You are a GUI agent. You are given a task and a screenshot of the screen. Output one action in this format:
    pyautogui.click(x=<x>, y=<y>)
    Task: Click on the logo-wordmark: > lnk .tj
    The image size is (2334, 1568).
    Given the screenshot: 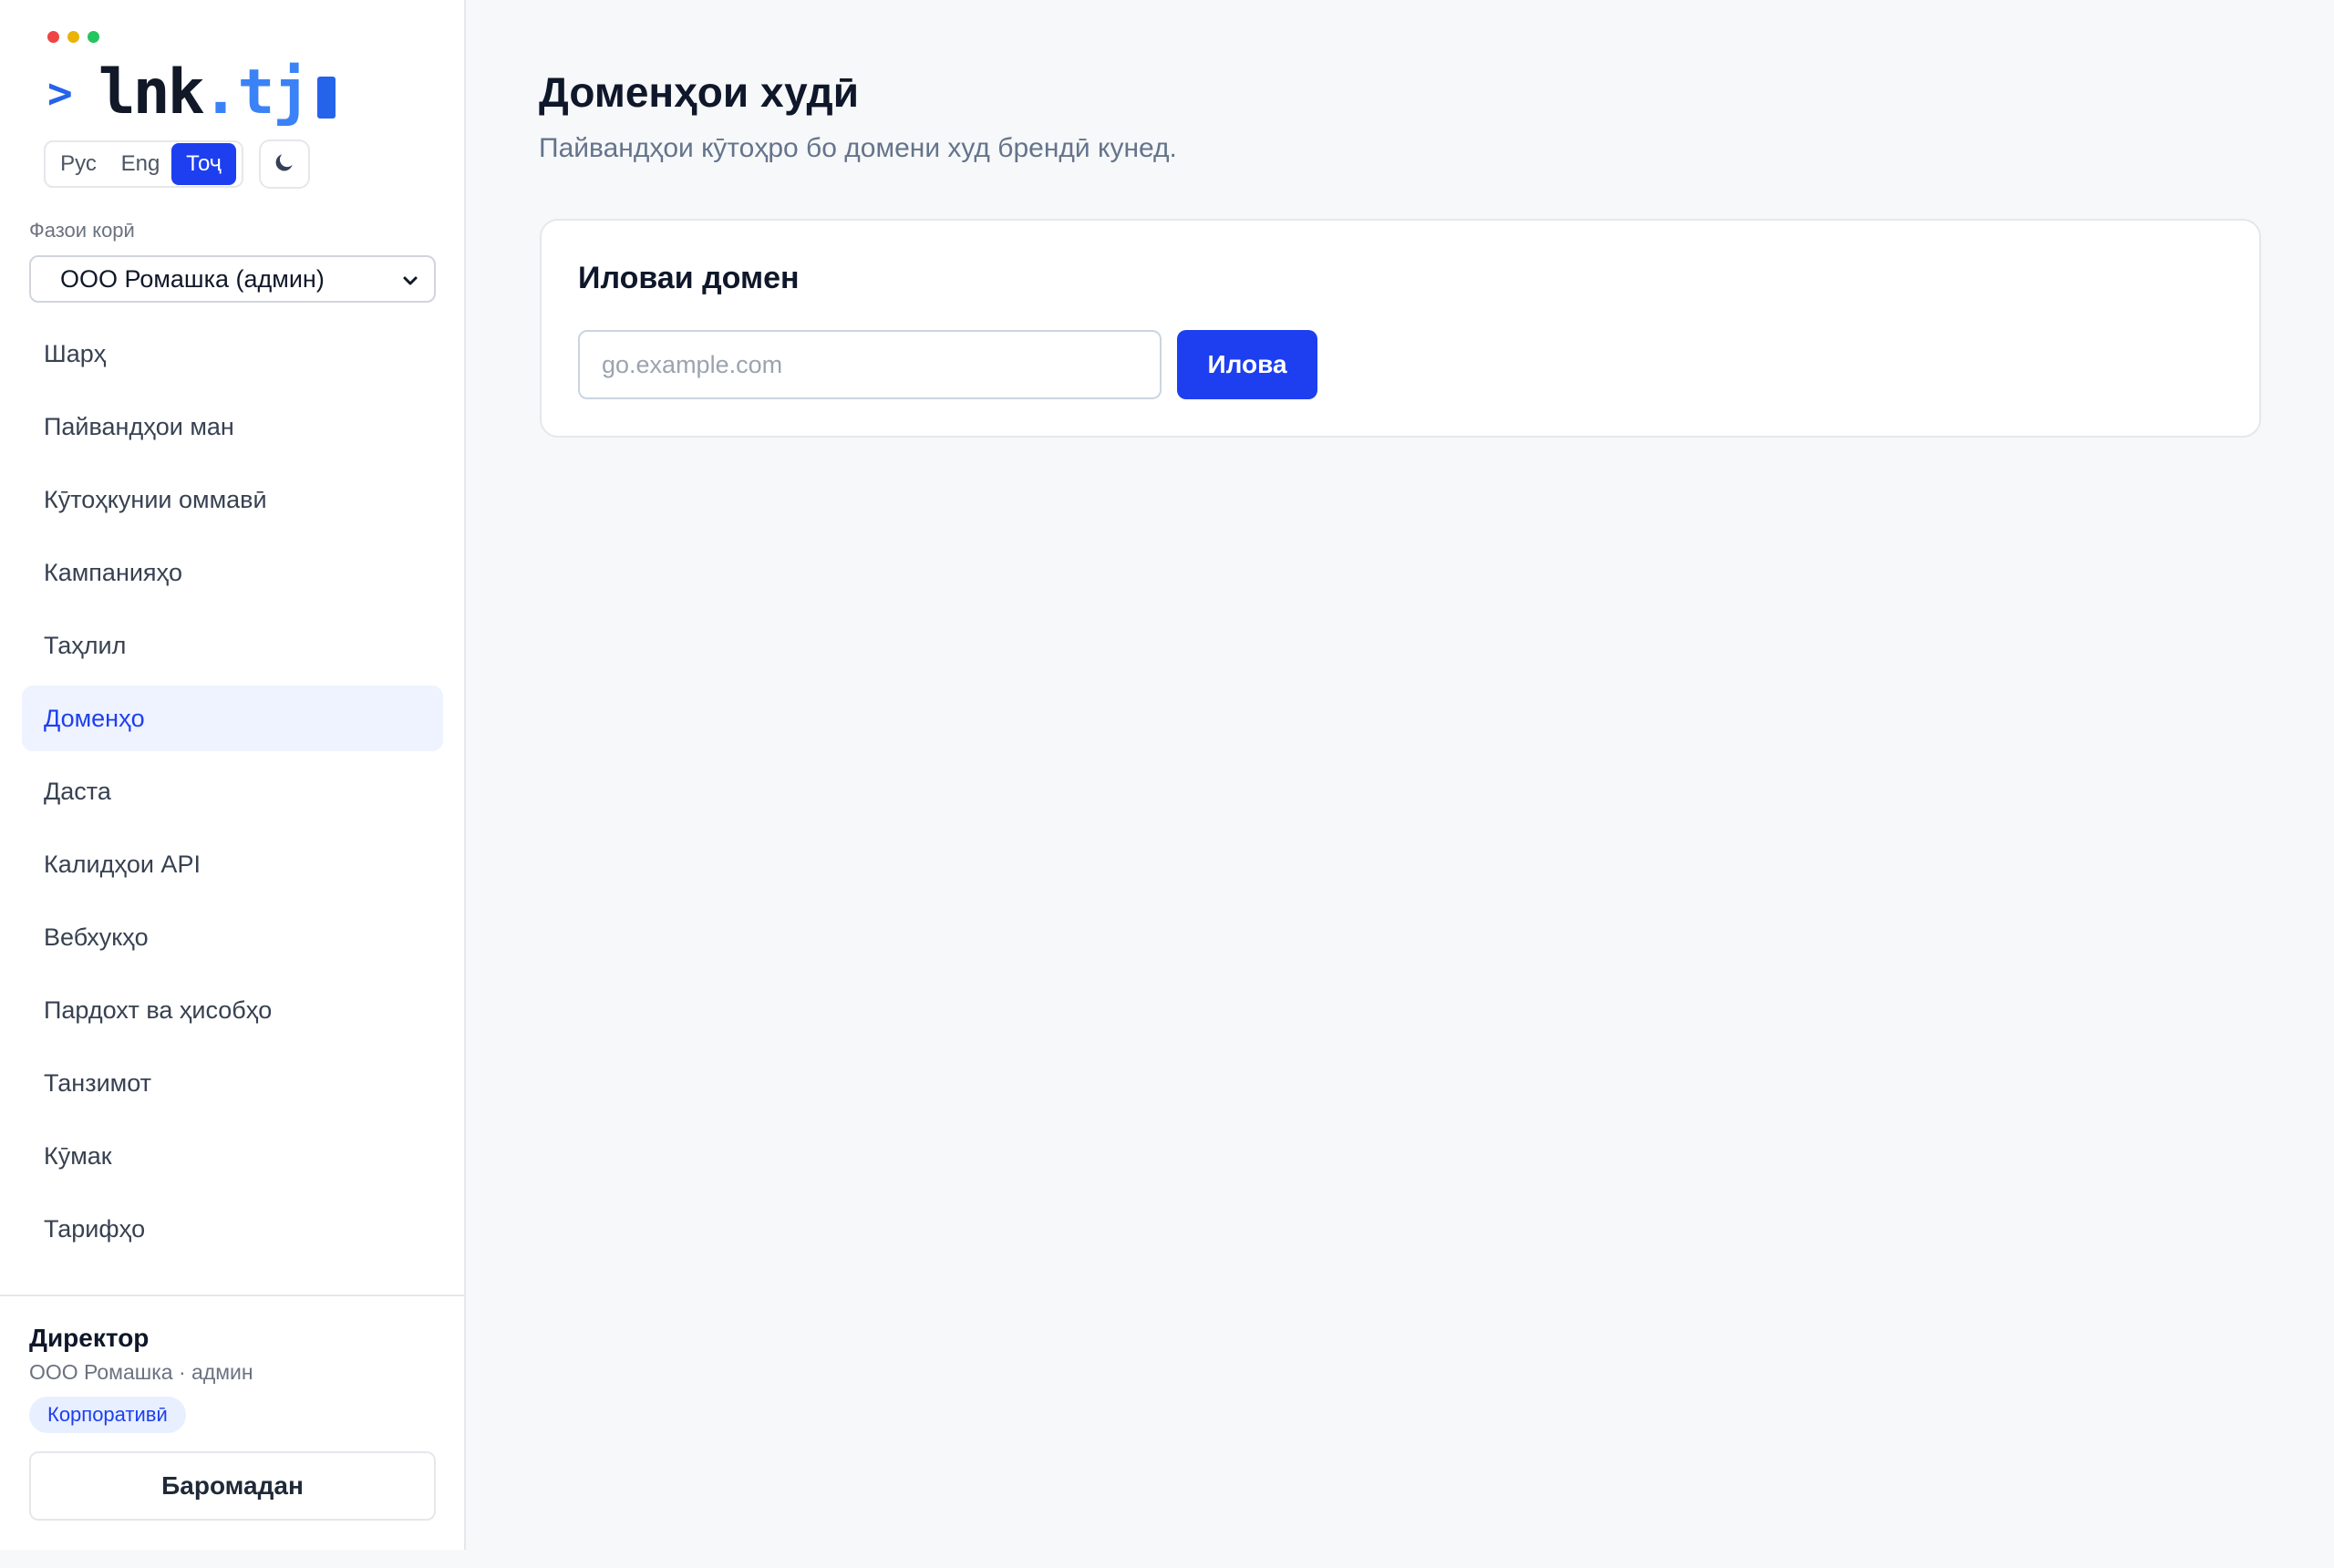 What is the action you would take?
    pyautogui.click(x=191, y=93)
    